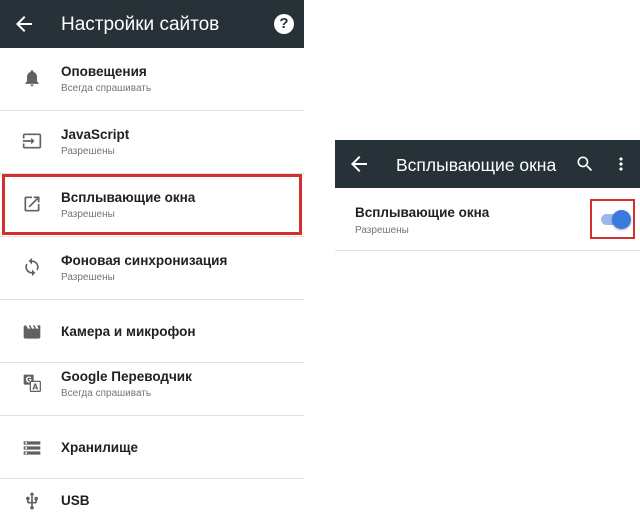 Image resolution: width=640 pixels, height=522 pixels. What do you see at coordinates (144, 260) in the screenshot?
I see `settings-item-label: Фоновая синхронизация` at bounding box center [144, 260].